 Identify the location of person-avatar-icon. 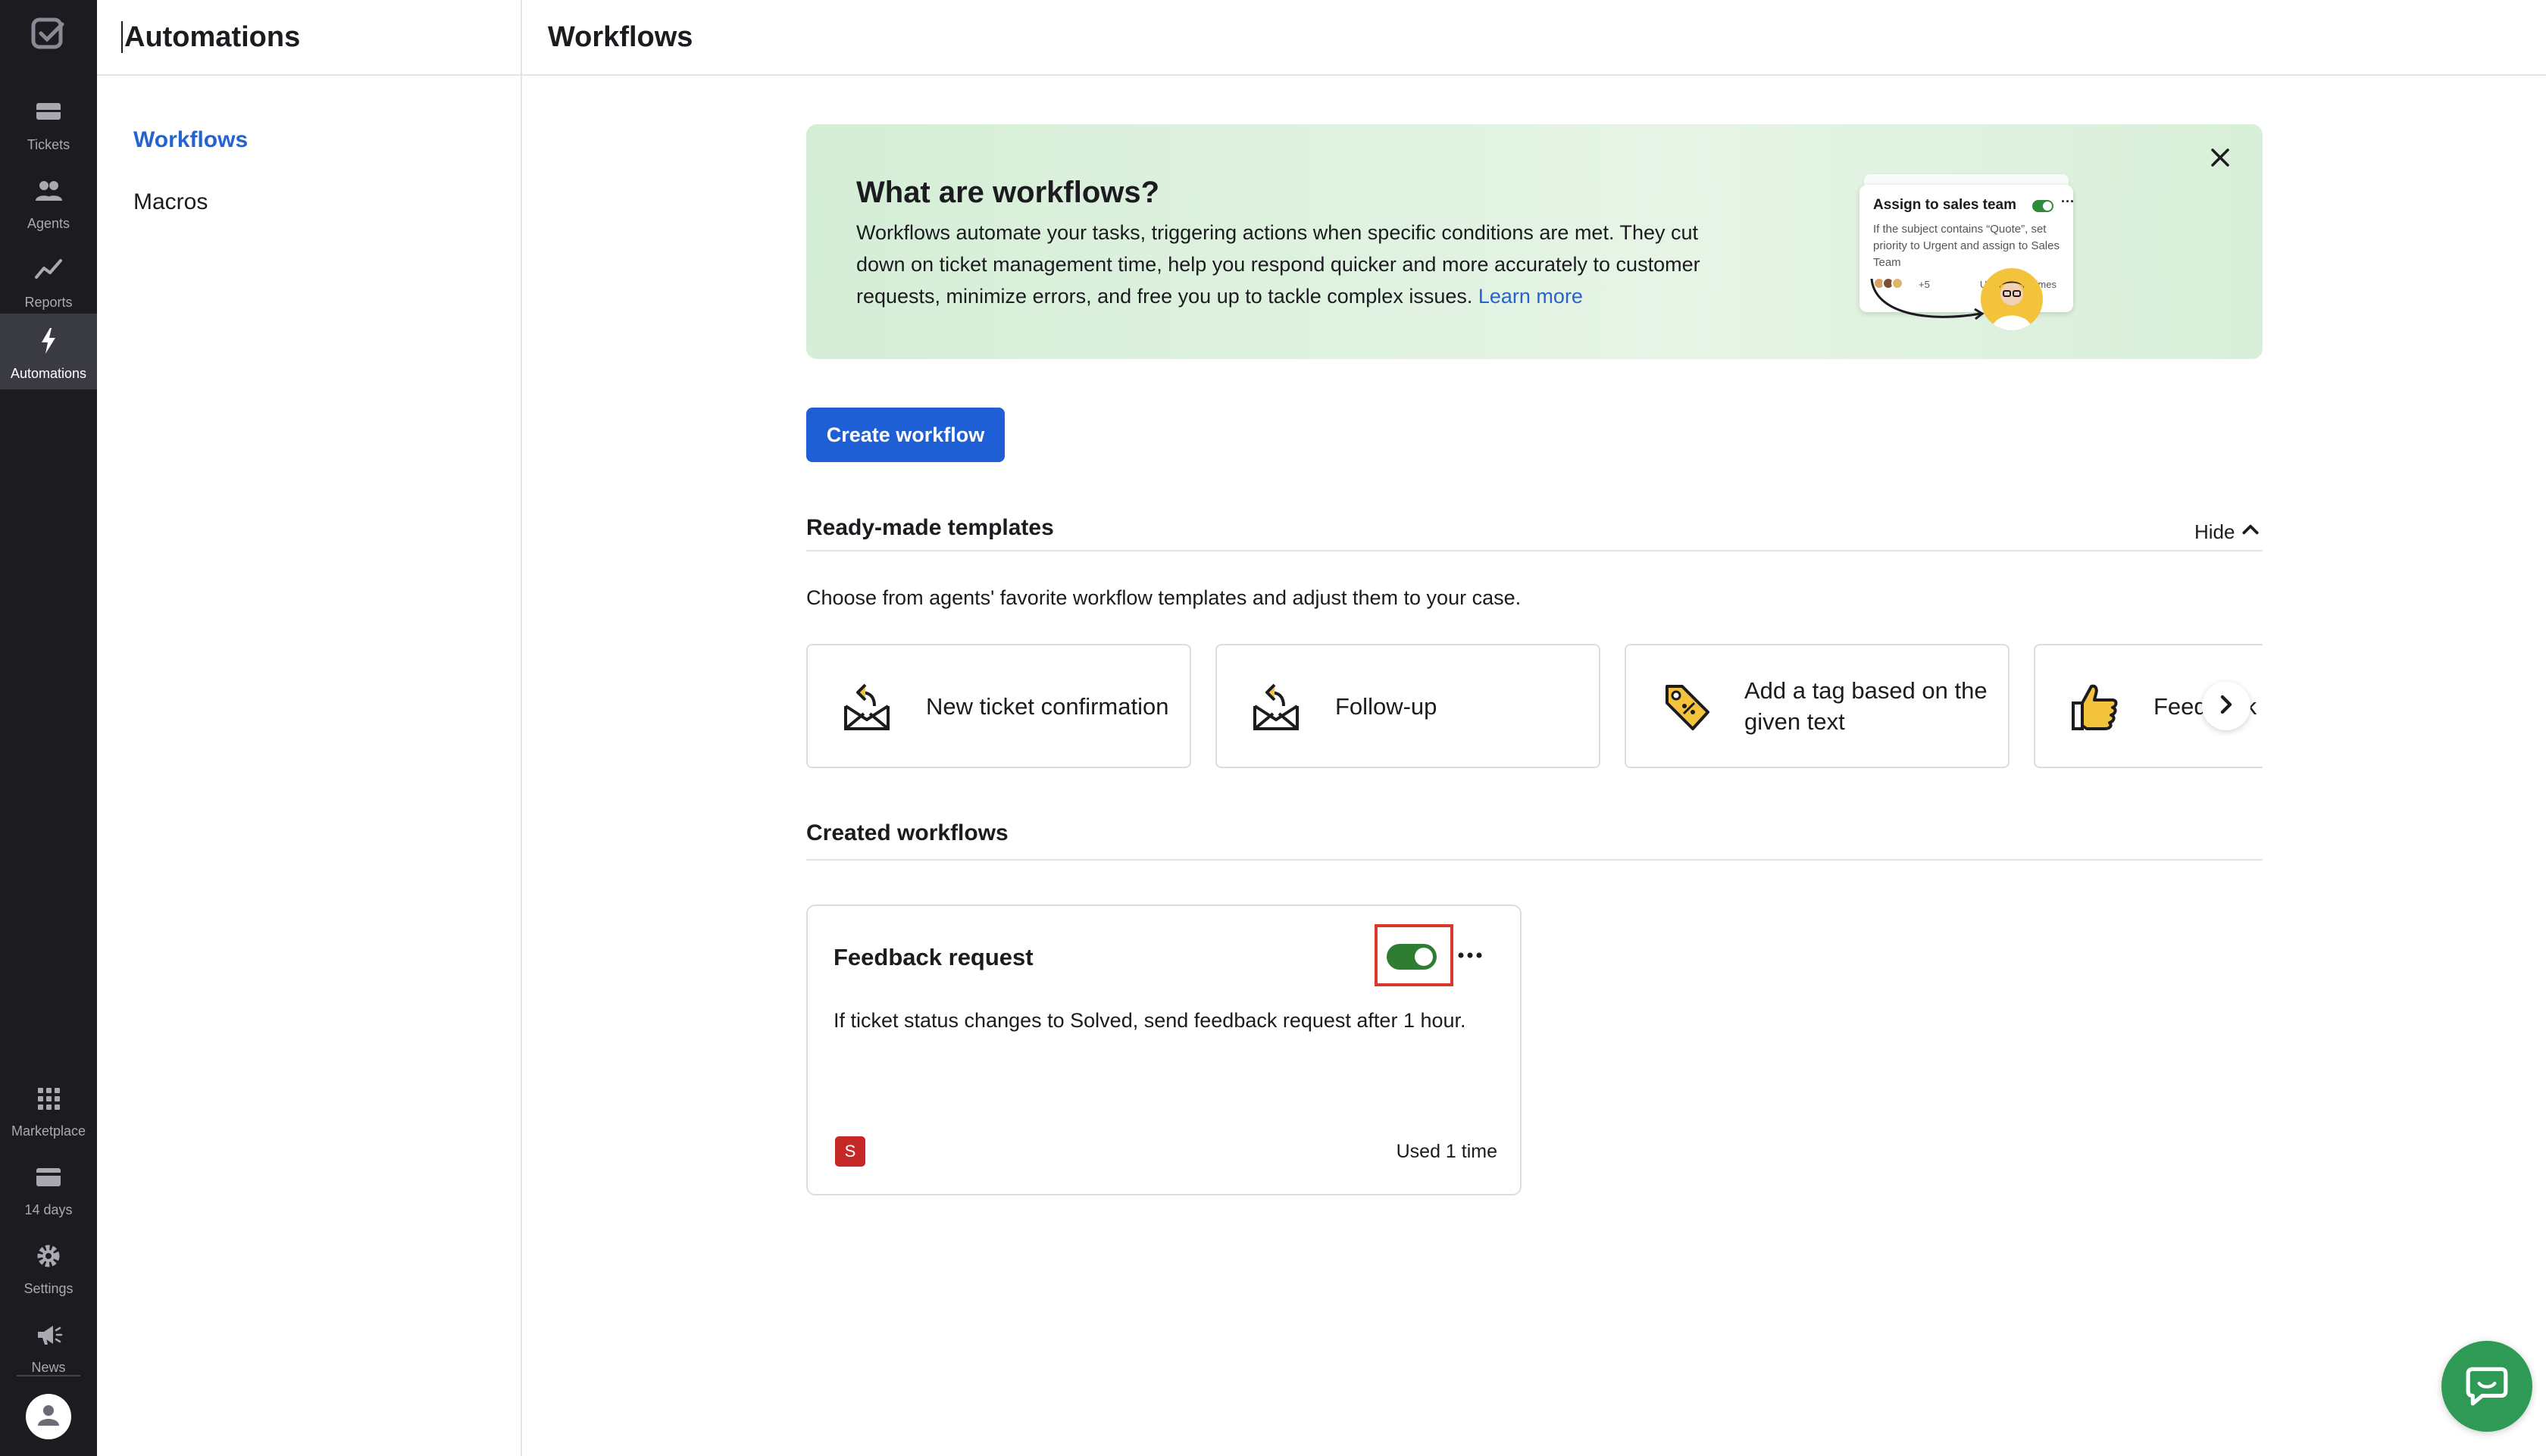
(2012, 299).